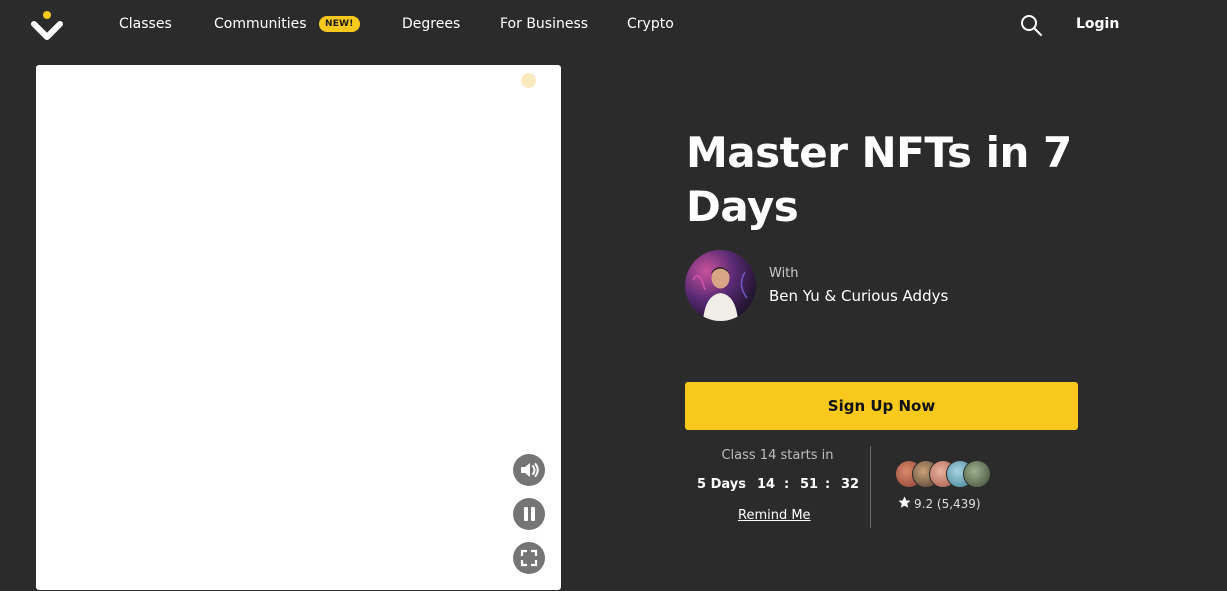 This screenshot has height=591, width=1227. What do you see at coordinates (777, 455) in the screenshot?
I see `class-start-text: Class 14 starts in` at bounding box center [777, 455].